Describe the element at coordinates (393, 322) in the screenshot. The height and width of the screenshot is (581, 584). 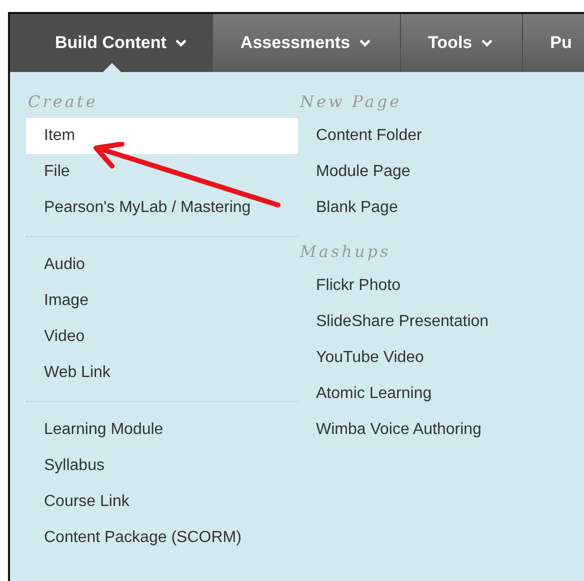
I see `menu-item: SlideShare Presentation` at that location.